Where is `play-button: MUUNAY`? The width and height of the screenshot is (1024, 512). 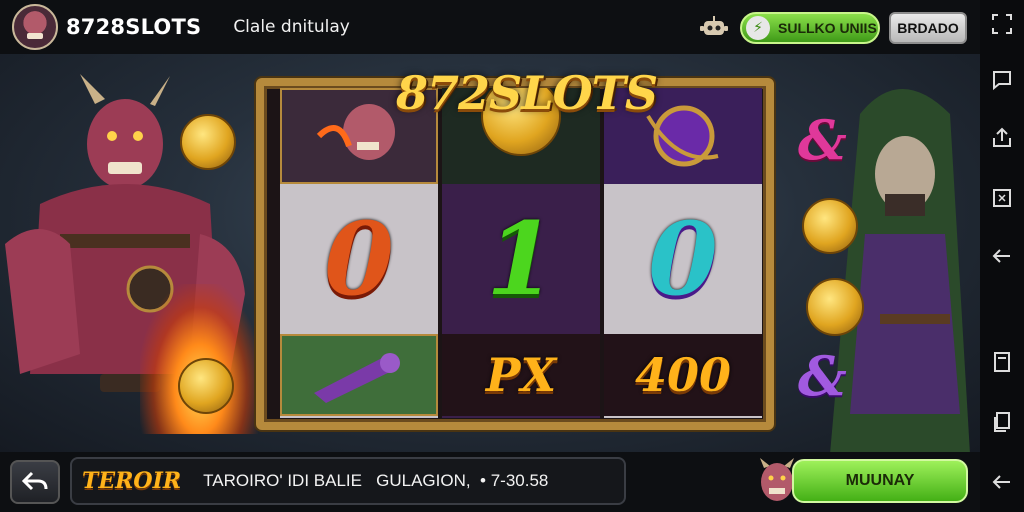
play-button: MUUNAY is located at coordinates (880, 481).